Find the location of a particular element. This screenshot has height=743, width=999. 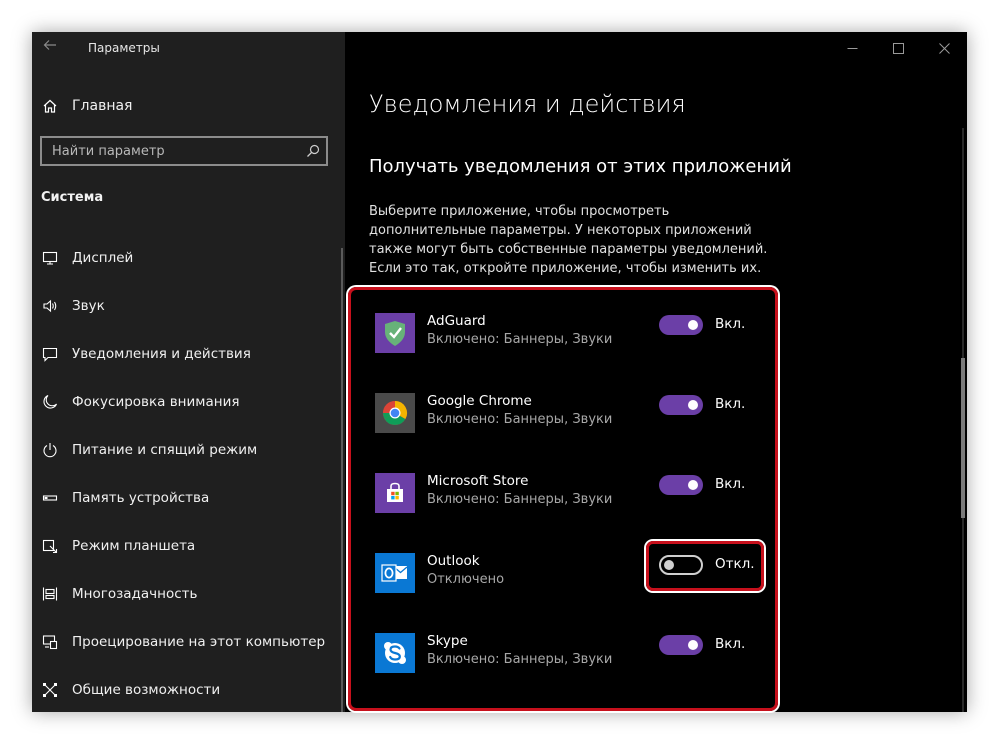

sidebar-item-sound: Звук is located at coordinates (188, 306).